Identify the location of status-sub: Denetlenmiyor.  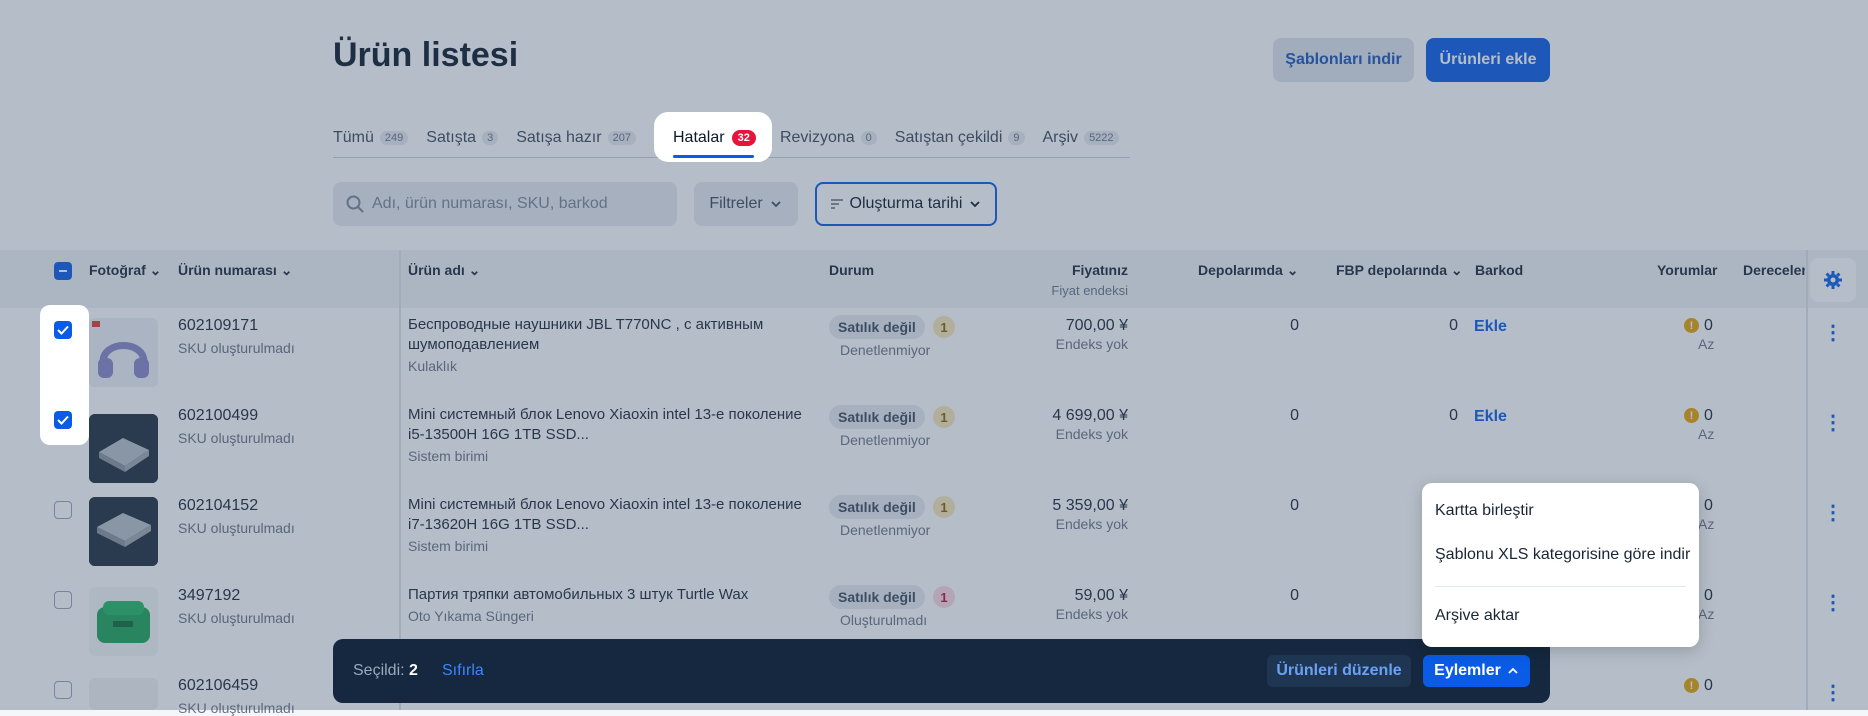
(885, 350).